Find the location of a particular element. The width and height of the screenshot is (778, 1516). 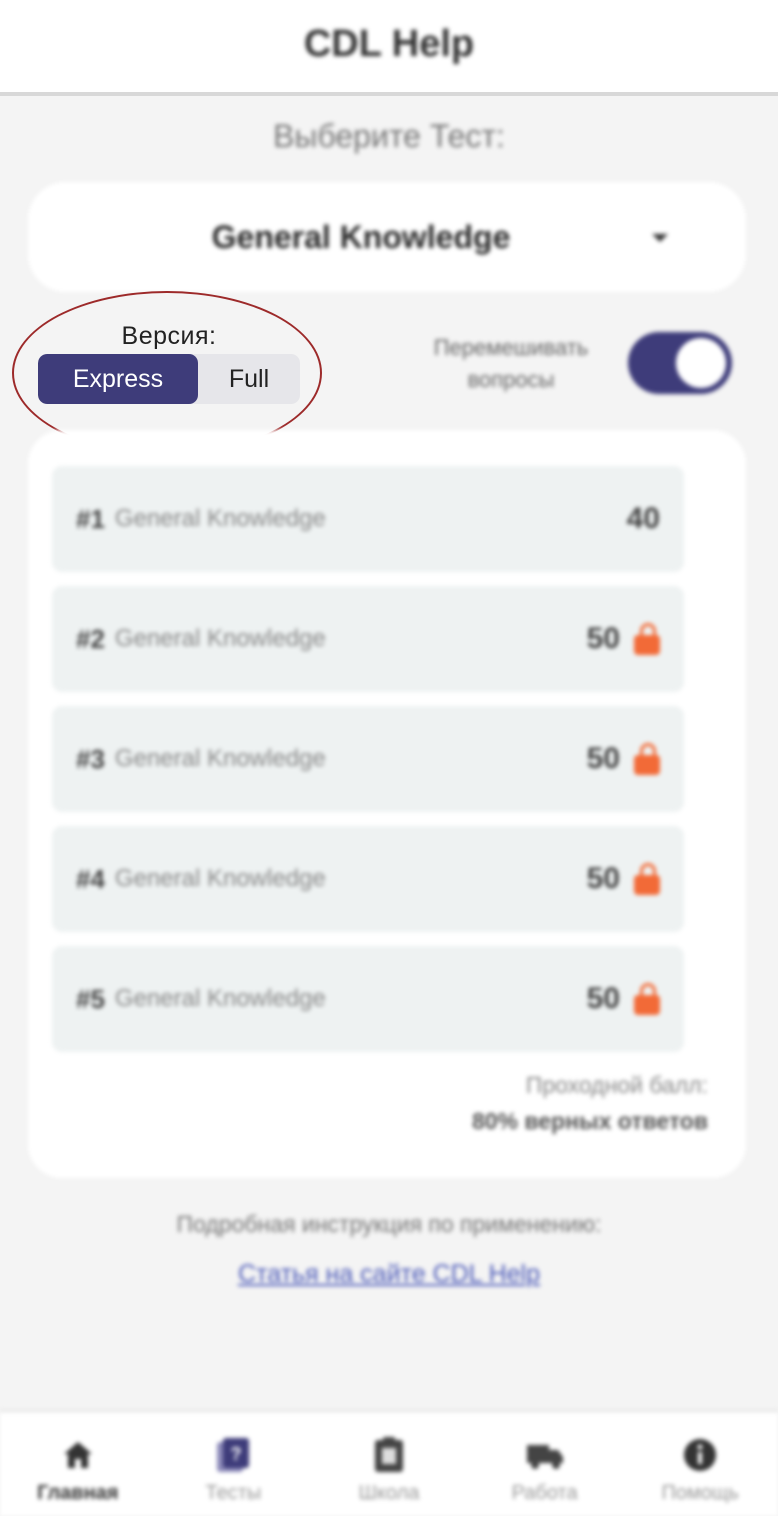

test-dropdown-value: General Knowledge is located at coordinates (361, 236).